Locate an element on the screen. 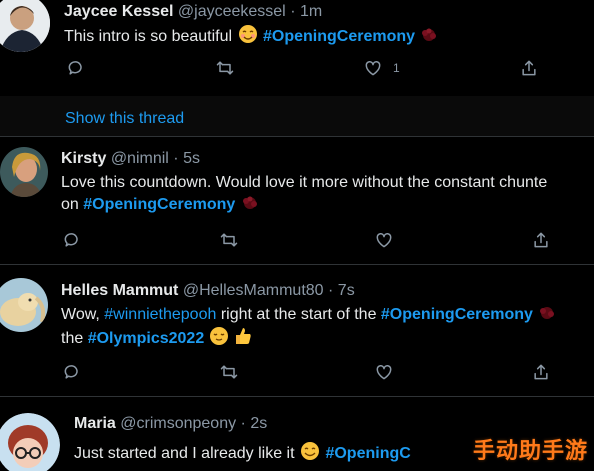 The height and width of the screenshot is (471, 594). smiling-blush-emoji-icon is located at coordinates (247, 34).